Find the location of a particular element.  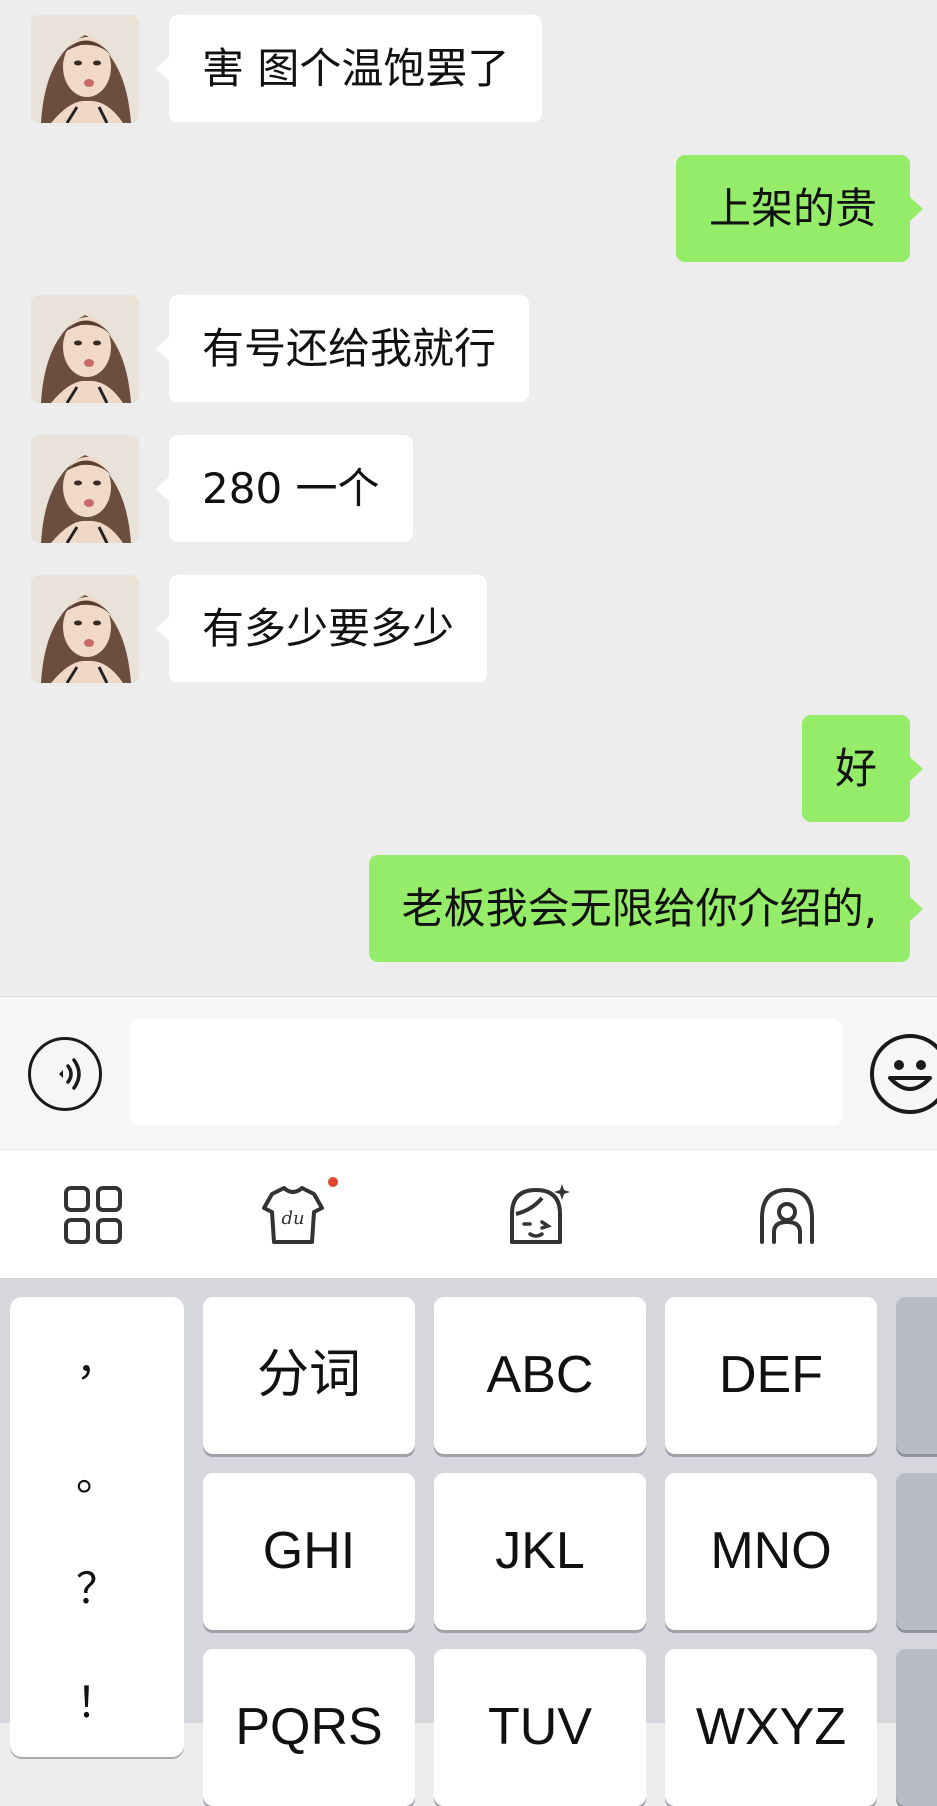

key-mno: MNO is located at coordinates (771, 1551).